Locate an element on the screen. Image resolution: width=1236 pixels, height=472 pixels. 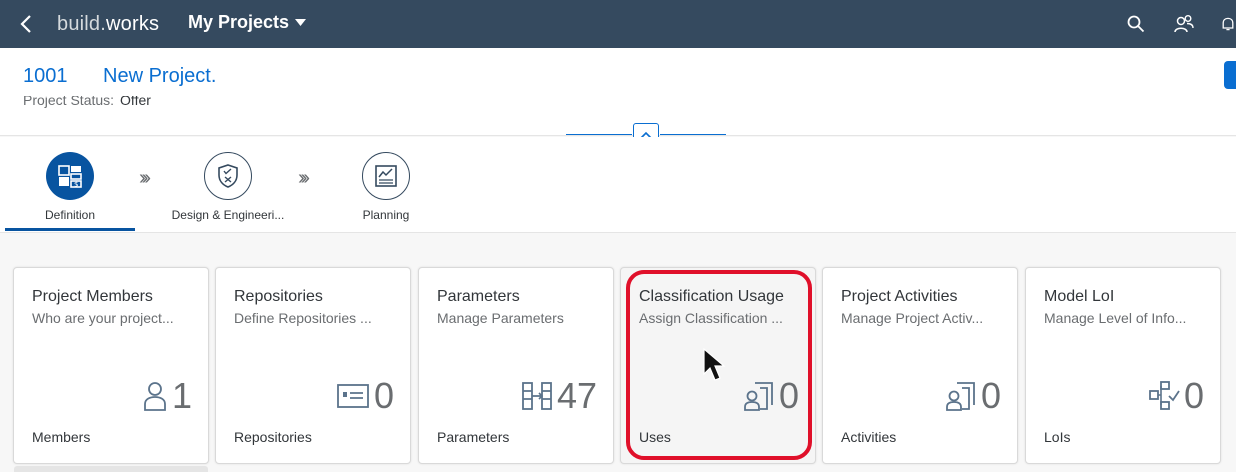
shield-check-icon is located at coordinates (228, 176).